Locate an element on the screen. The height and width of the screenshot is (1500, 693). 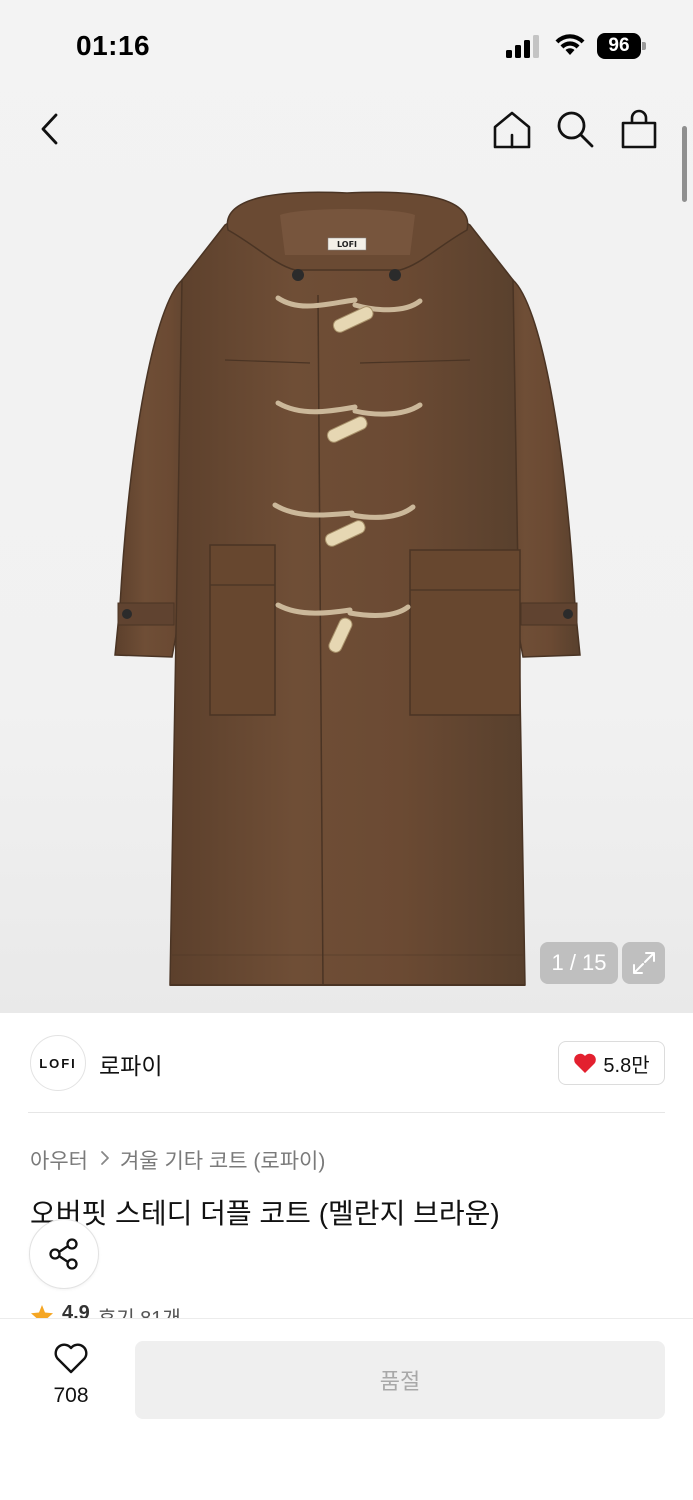
share-icon is located at coordinates (63, 1254).